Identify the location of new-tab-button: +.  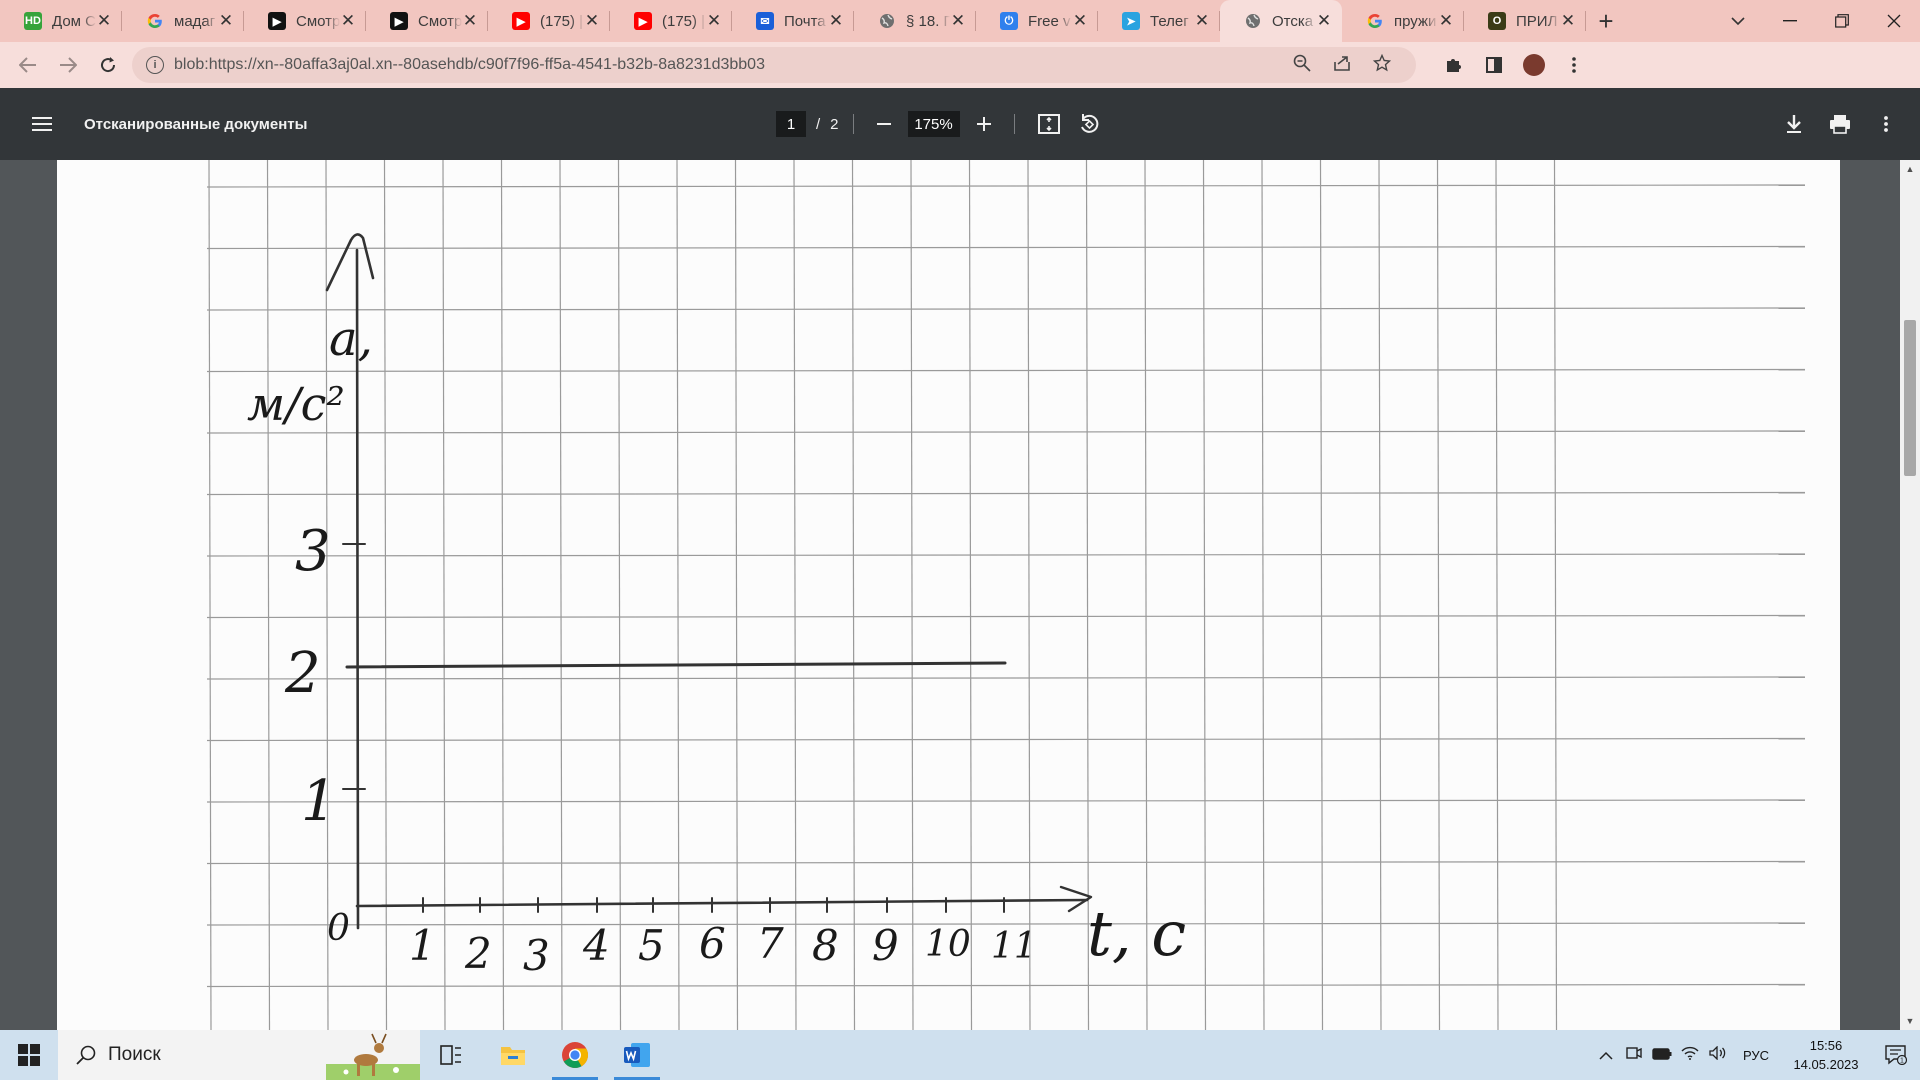
(1606, 21).